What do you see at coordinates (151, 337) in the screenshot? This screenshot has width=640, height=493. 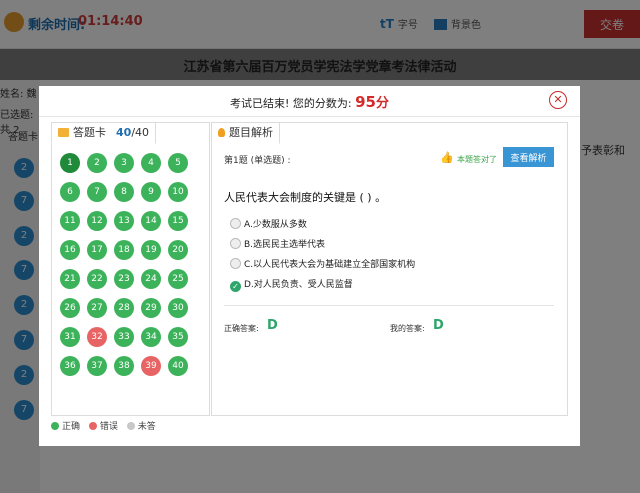 I see `answer-card-item: 34` at bounding box center [151, 337].